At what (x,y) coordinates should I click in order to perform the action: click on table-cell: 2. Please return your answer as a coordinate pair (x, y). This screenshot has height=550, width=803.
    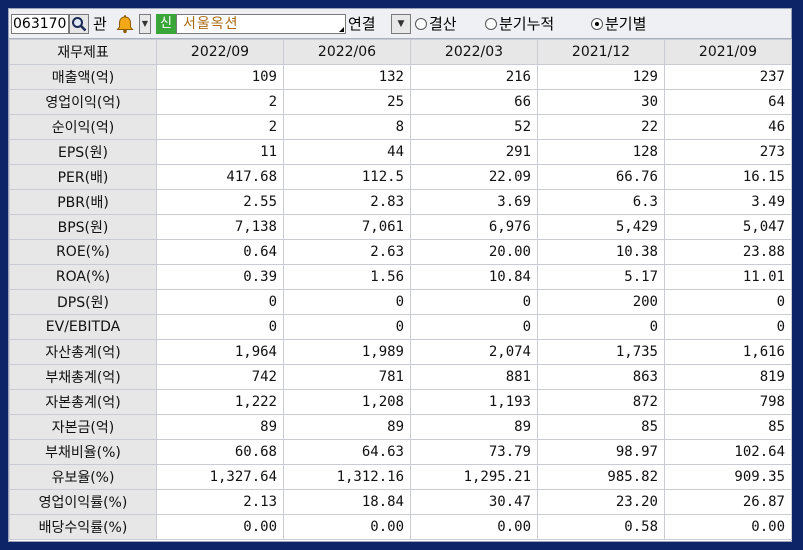
    Looking at the image, I should click on (220, 102).